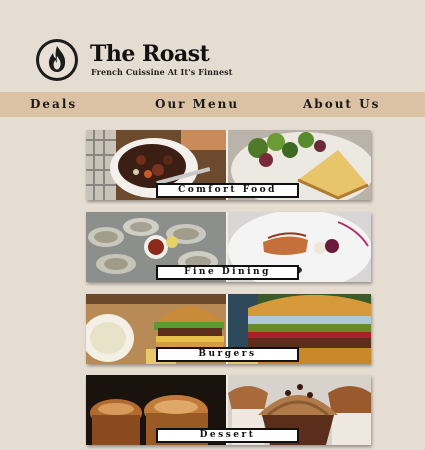 This screenshot has height=450, width=425. What do you see at coordinates (197, 104) in the screenshot?
I see `nav-item-our-menu: Our Menu` at bounding box center [197, 104].